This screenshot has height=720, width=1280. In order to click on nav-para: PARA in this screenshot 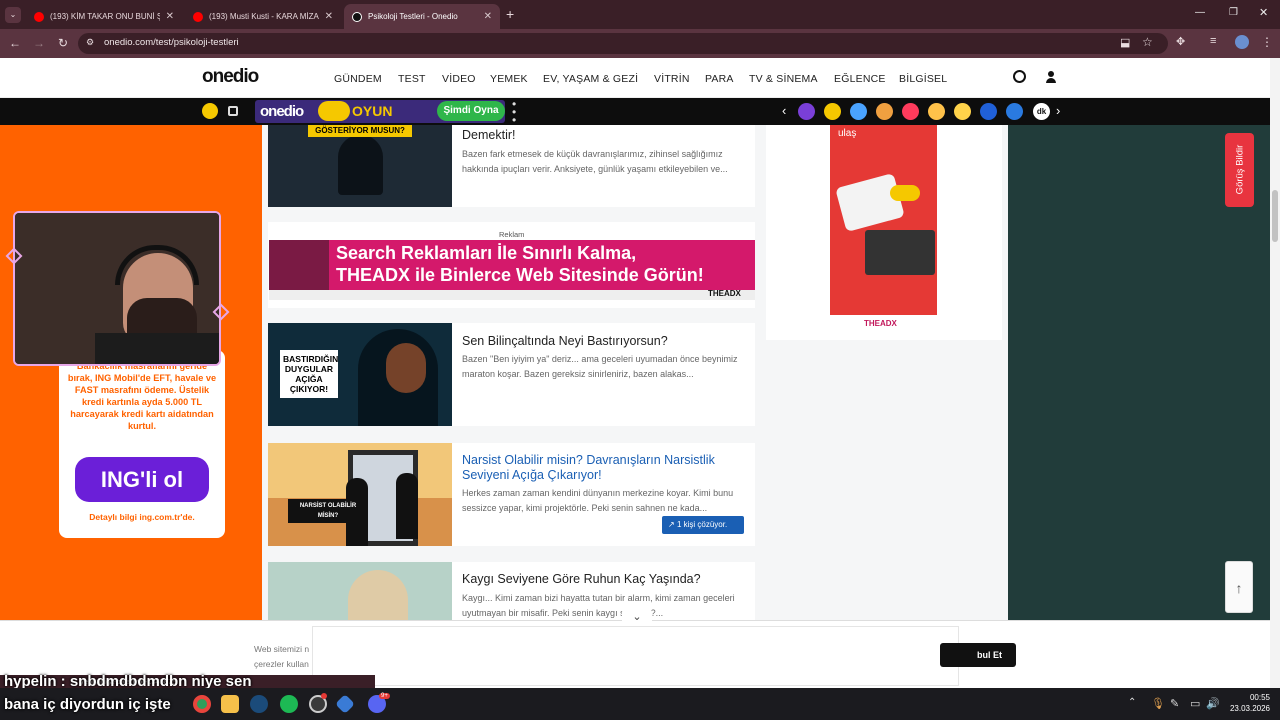, I will do `click(719, 79)`.